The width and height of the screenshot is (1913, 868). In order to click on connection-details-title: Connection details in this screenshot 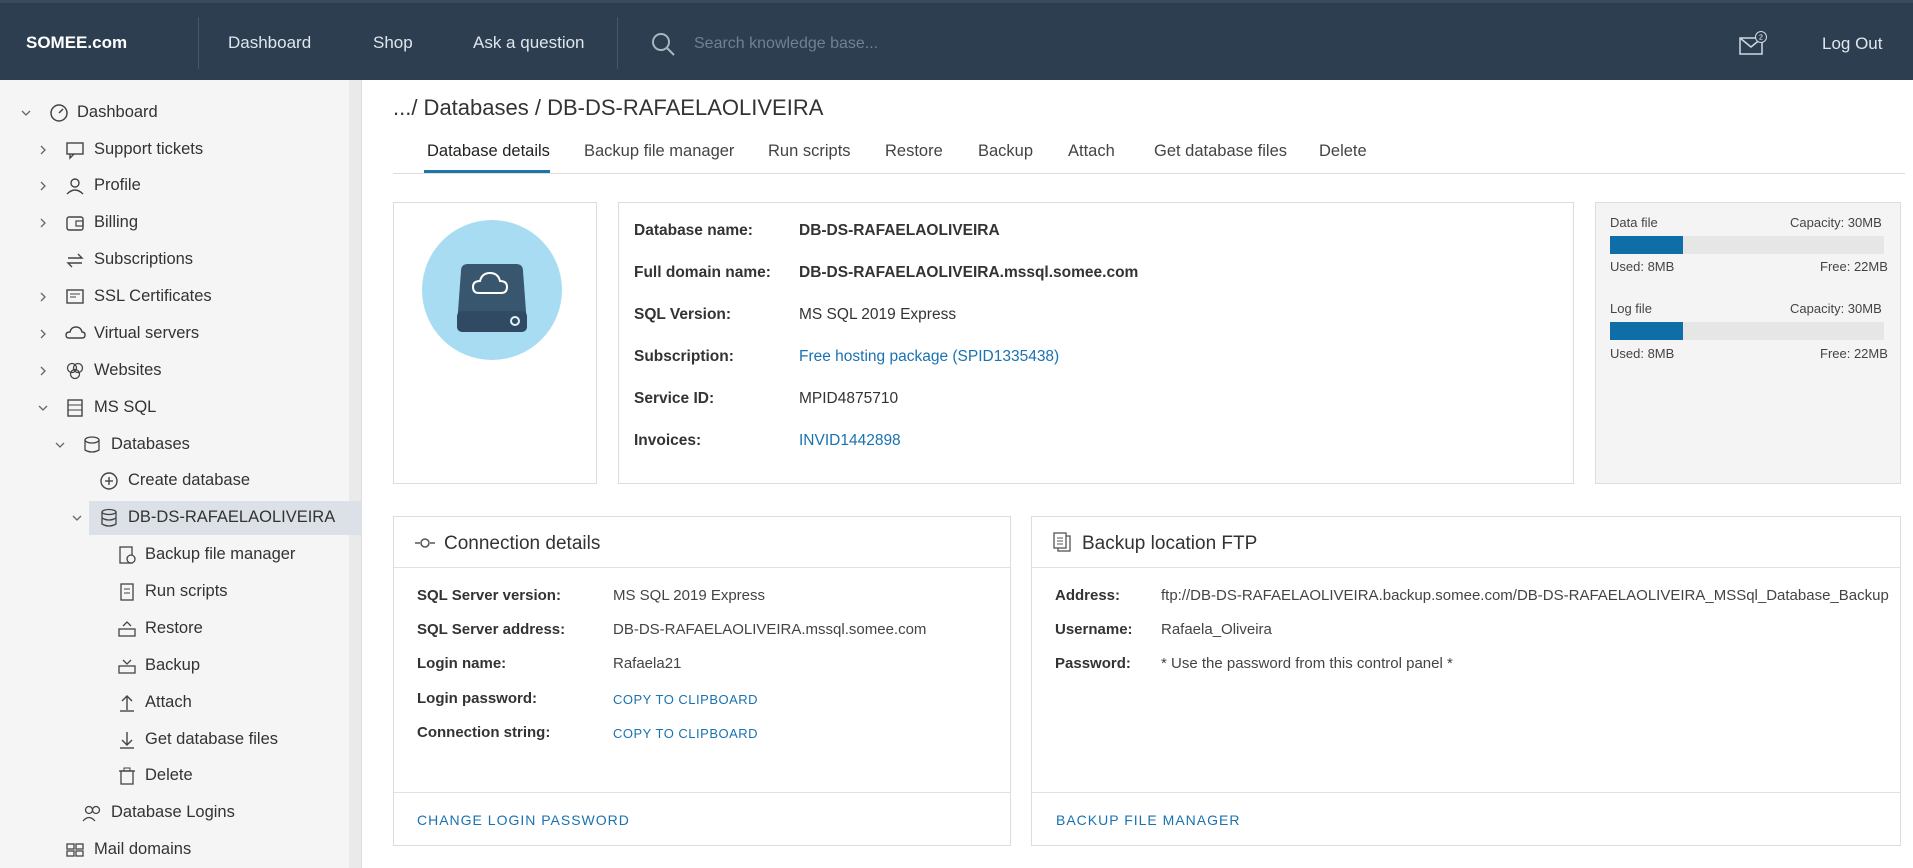, I will do `click(522, 543)`.